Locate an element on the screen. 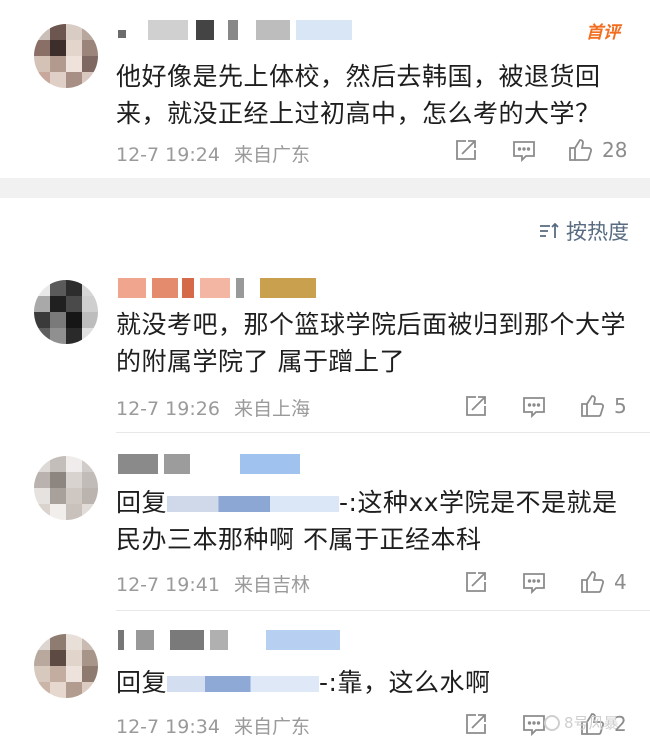  comment-meta: 12-7 19:41 来自吉林 is located at coordinates (213, 583).